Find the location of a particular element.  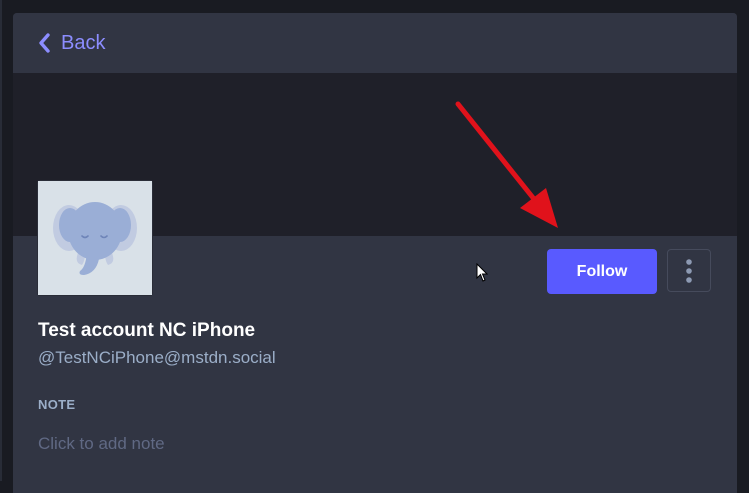

avatar is located at coordinates (95, 238).